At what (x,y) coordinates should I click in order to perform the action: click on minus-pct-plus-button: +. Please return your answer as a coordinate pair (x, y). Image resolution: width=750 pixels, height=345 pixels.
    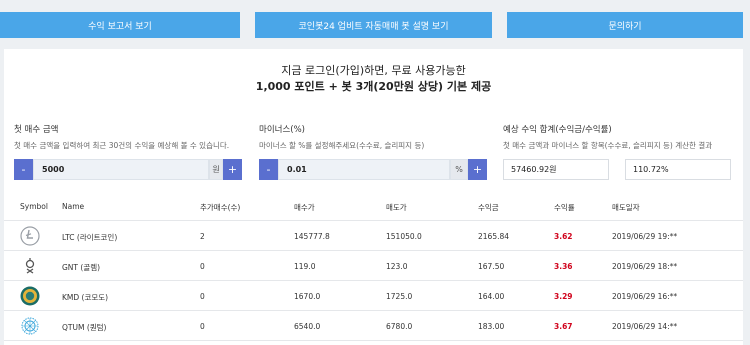
    Looking at the image, I should click on (477, 169).